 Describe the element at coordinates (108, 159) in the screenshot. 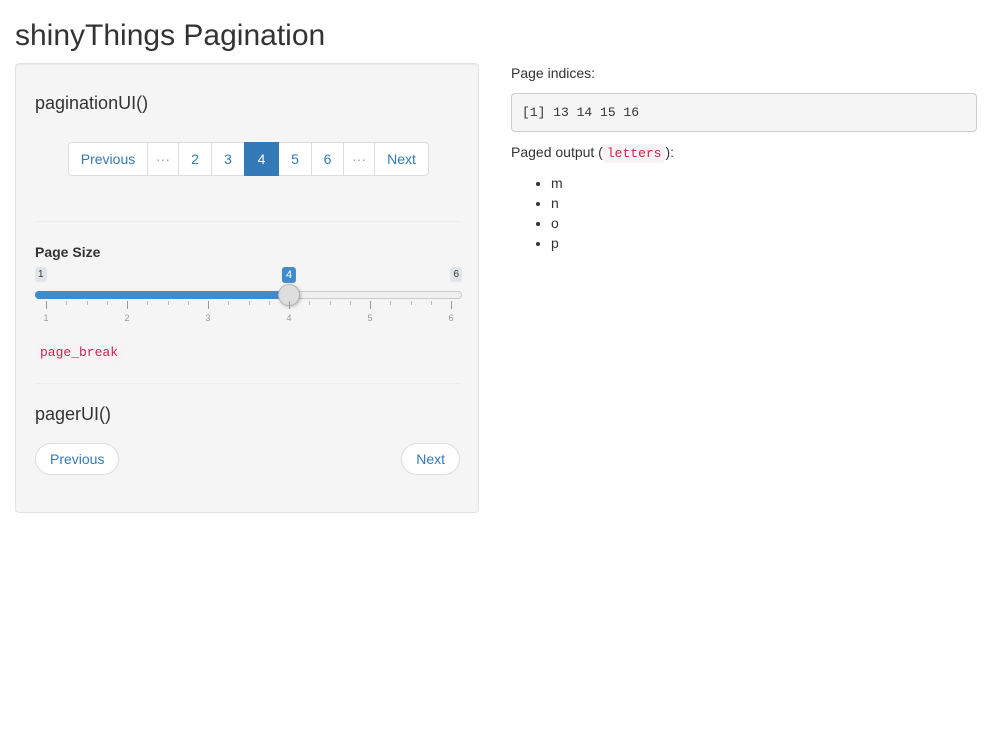

I see `pagination-previous-button: Previous` at that location.